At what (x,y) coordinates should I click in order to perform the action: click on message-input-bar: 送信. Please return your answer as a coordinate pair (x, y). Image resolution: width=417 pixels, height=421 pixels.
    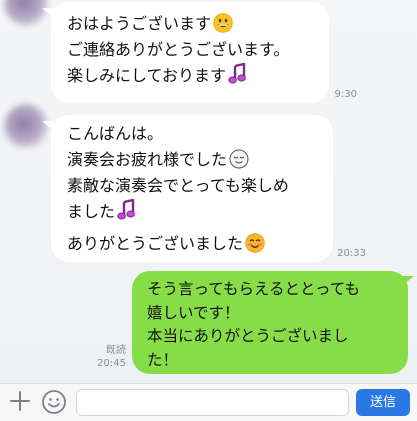
    Looking at the image, I should click on (208, 402).